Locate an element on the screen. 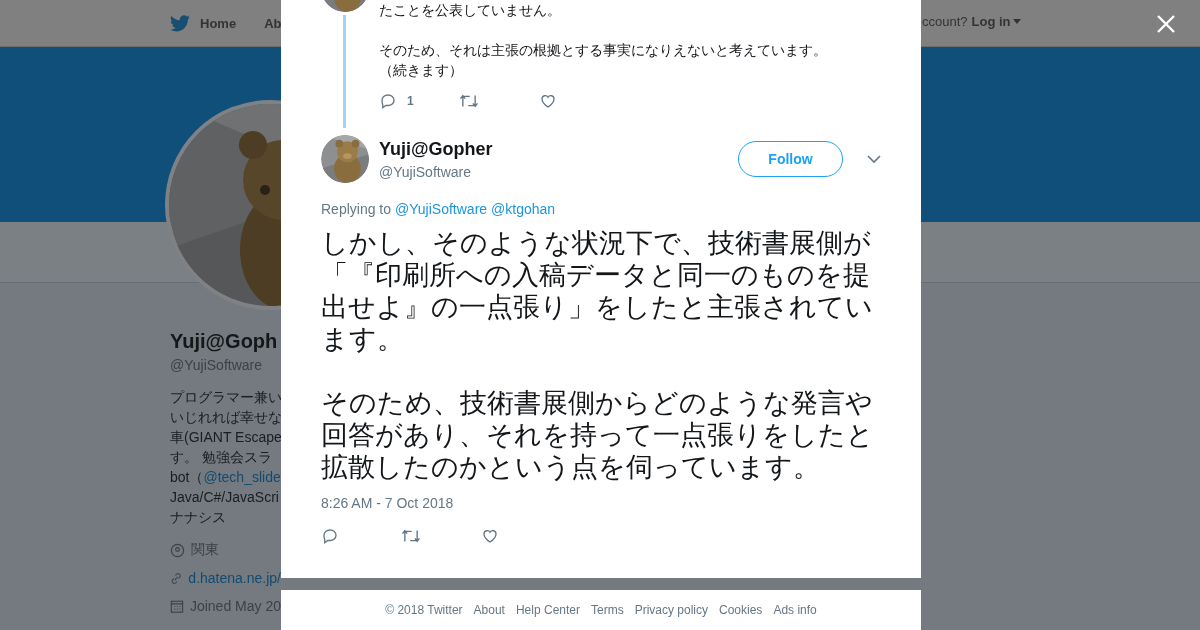  bird-logo-icon is located at coordinates (180, 23).